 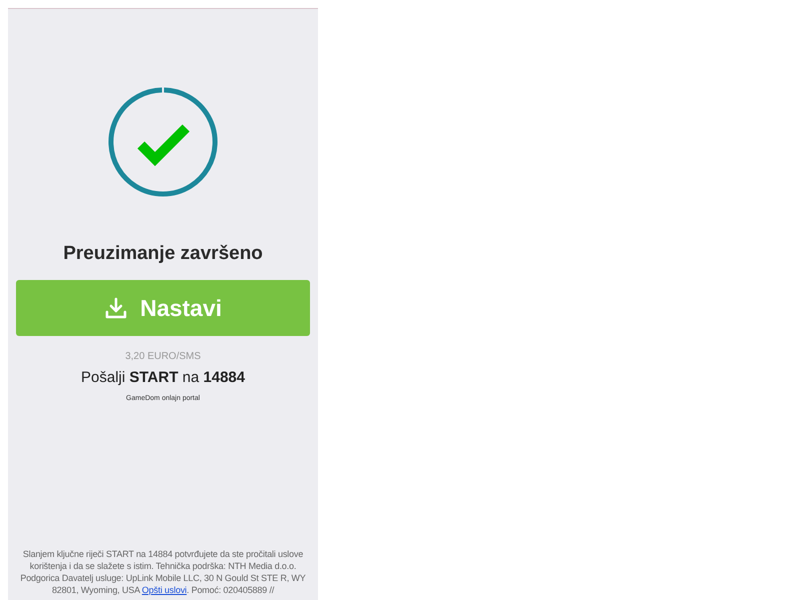 What do you see at coordinates (163, 356) in the screenshot?
I see `price-text: 3,20 EURO/SMS` at bounding box center [163, 356].